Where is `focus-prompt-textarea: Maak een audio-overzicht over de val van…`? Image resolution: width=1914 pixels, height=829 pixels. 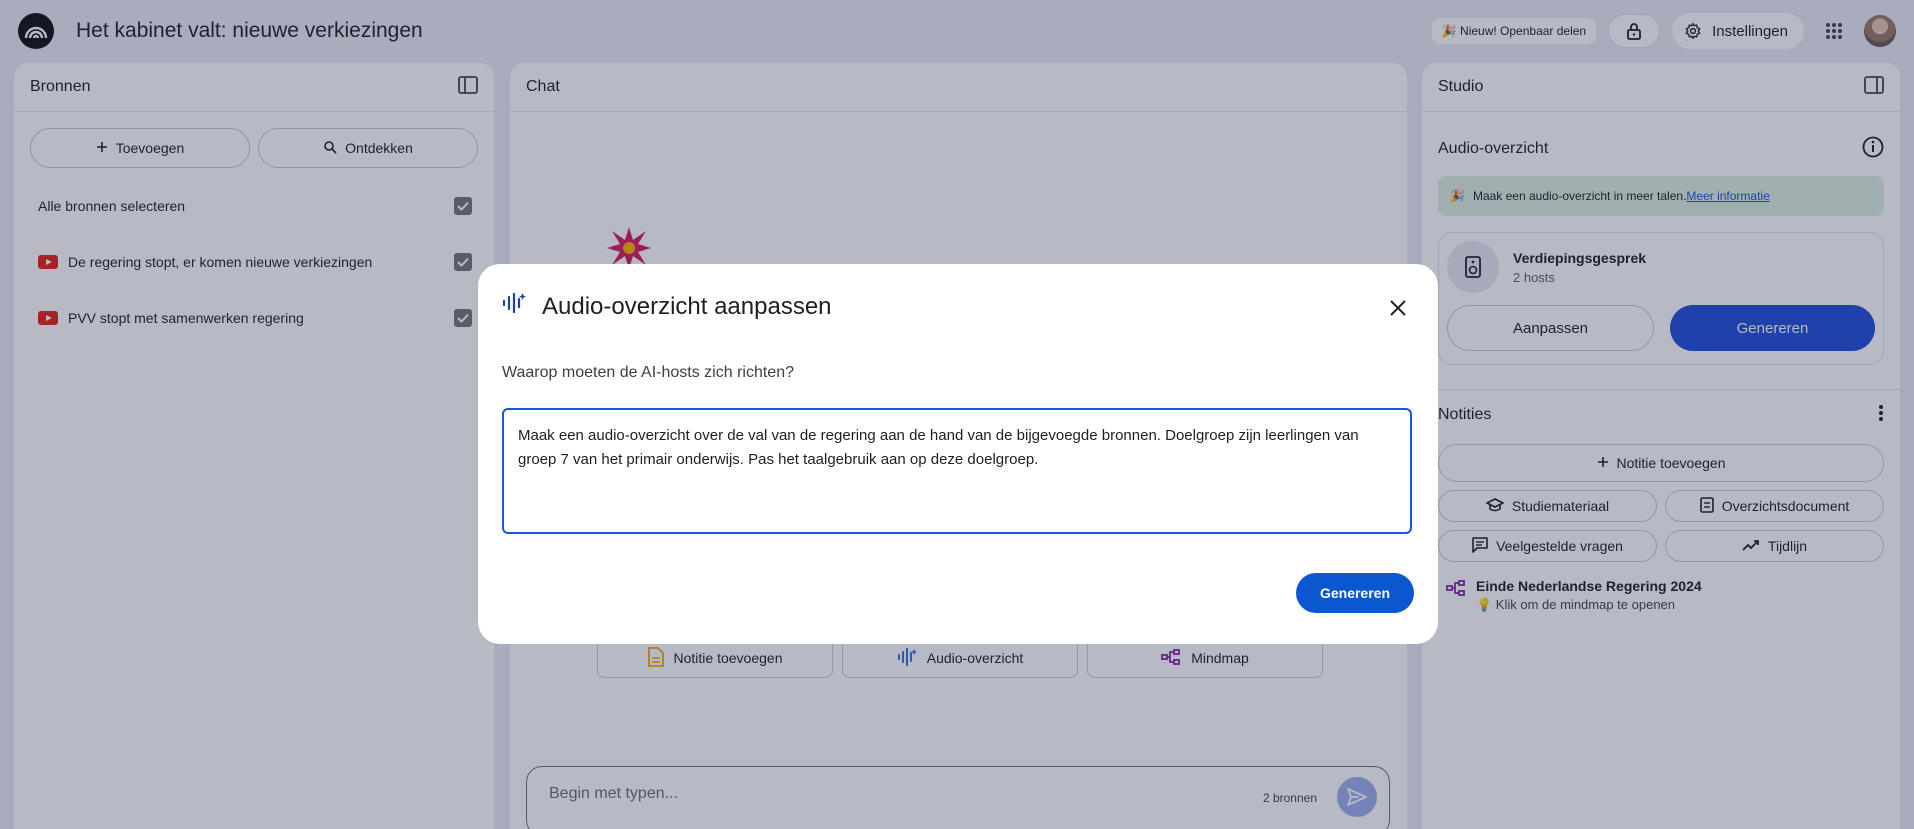
focus-prompt-textarea: Maak een audio-overzicht over de val van… is located at coordinates (957, 471).